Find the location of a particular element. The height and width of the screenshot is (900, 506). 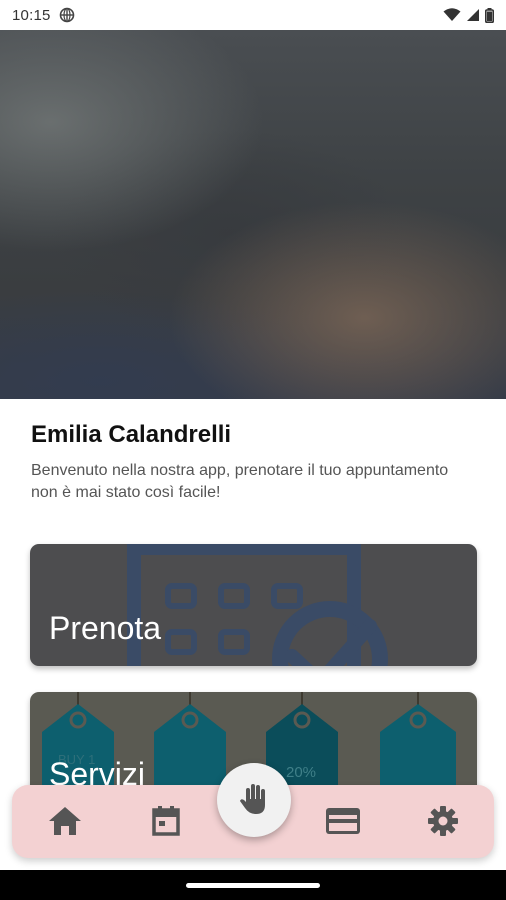

calendar-icon is located at coordinates (166, 823).